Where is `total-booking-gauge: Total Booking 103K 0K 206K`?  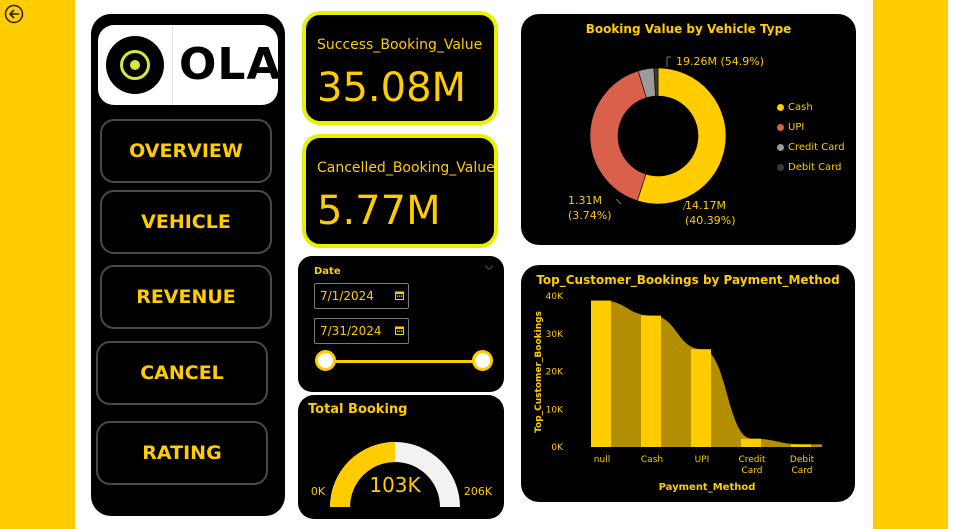 total-booking-gauge: Total Booking 103K 0K 206K is located at coordinates (401, 457).